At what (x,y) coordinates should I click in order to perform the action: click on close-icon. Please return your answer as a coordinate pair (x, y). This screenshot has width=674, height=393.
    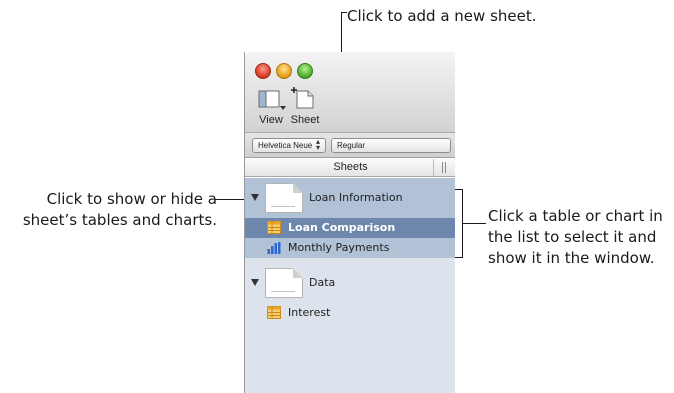
    Looking at the image, I should click on (263, 71).